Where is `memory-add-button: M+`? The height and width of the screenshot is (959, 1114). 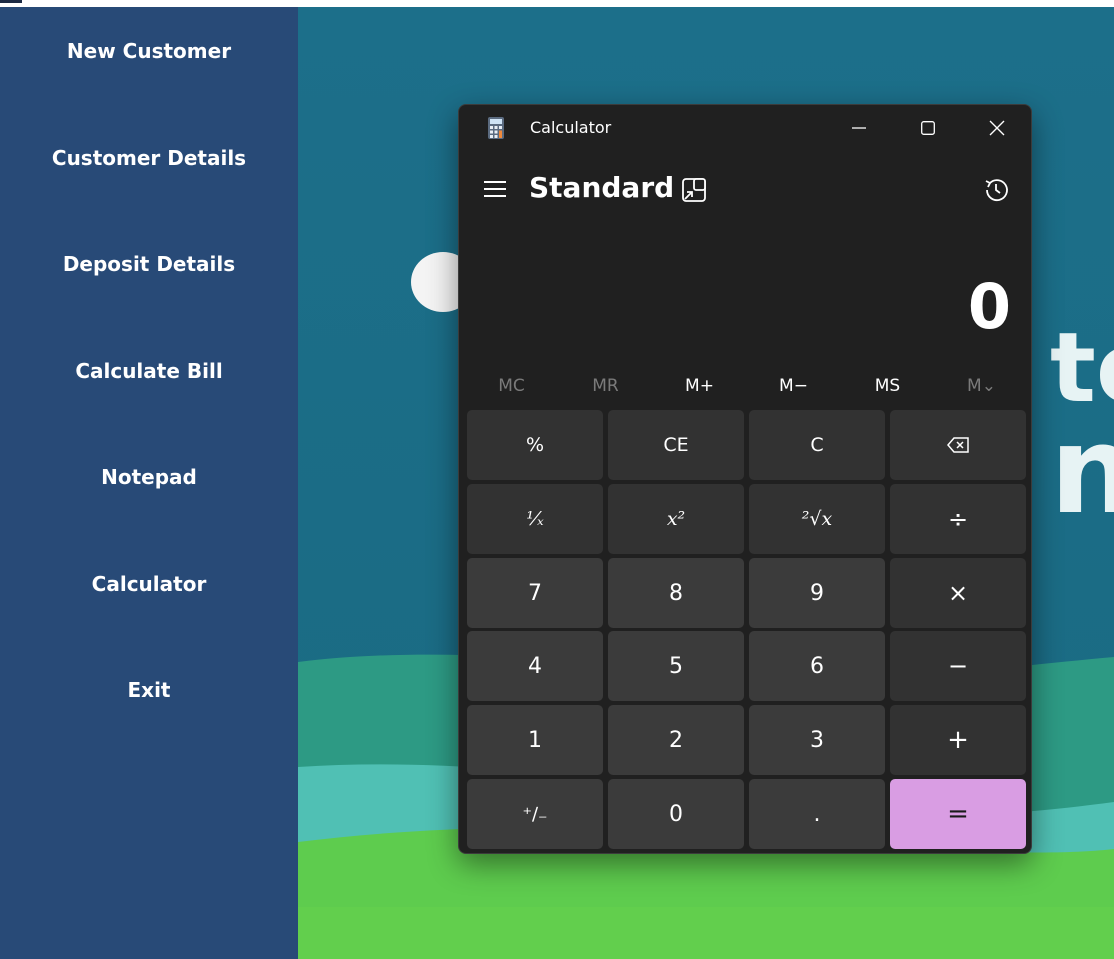
memory-add-button: M+ is located at coordinates (699, 386).